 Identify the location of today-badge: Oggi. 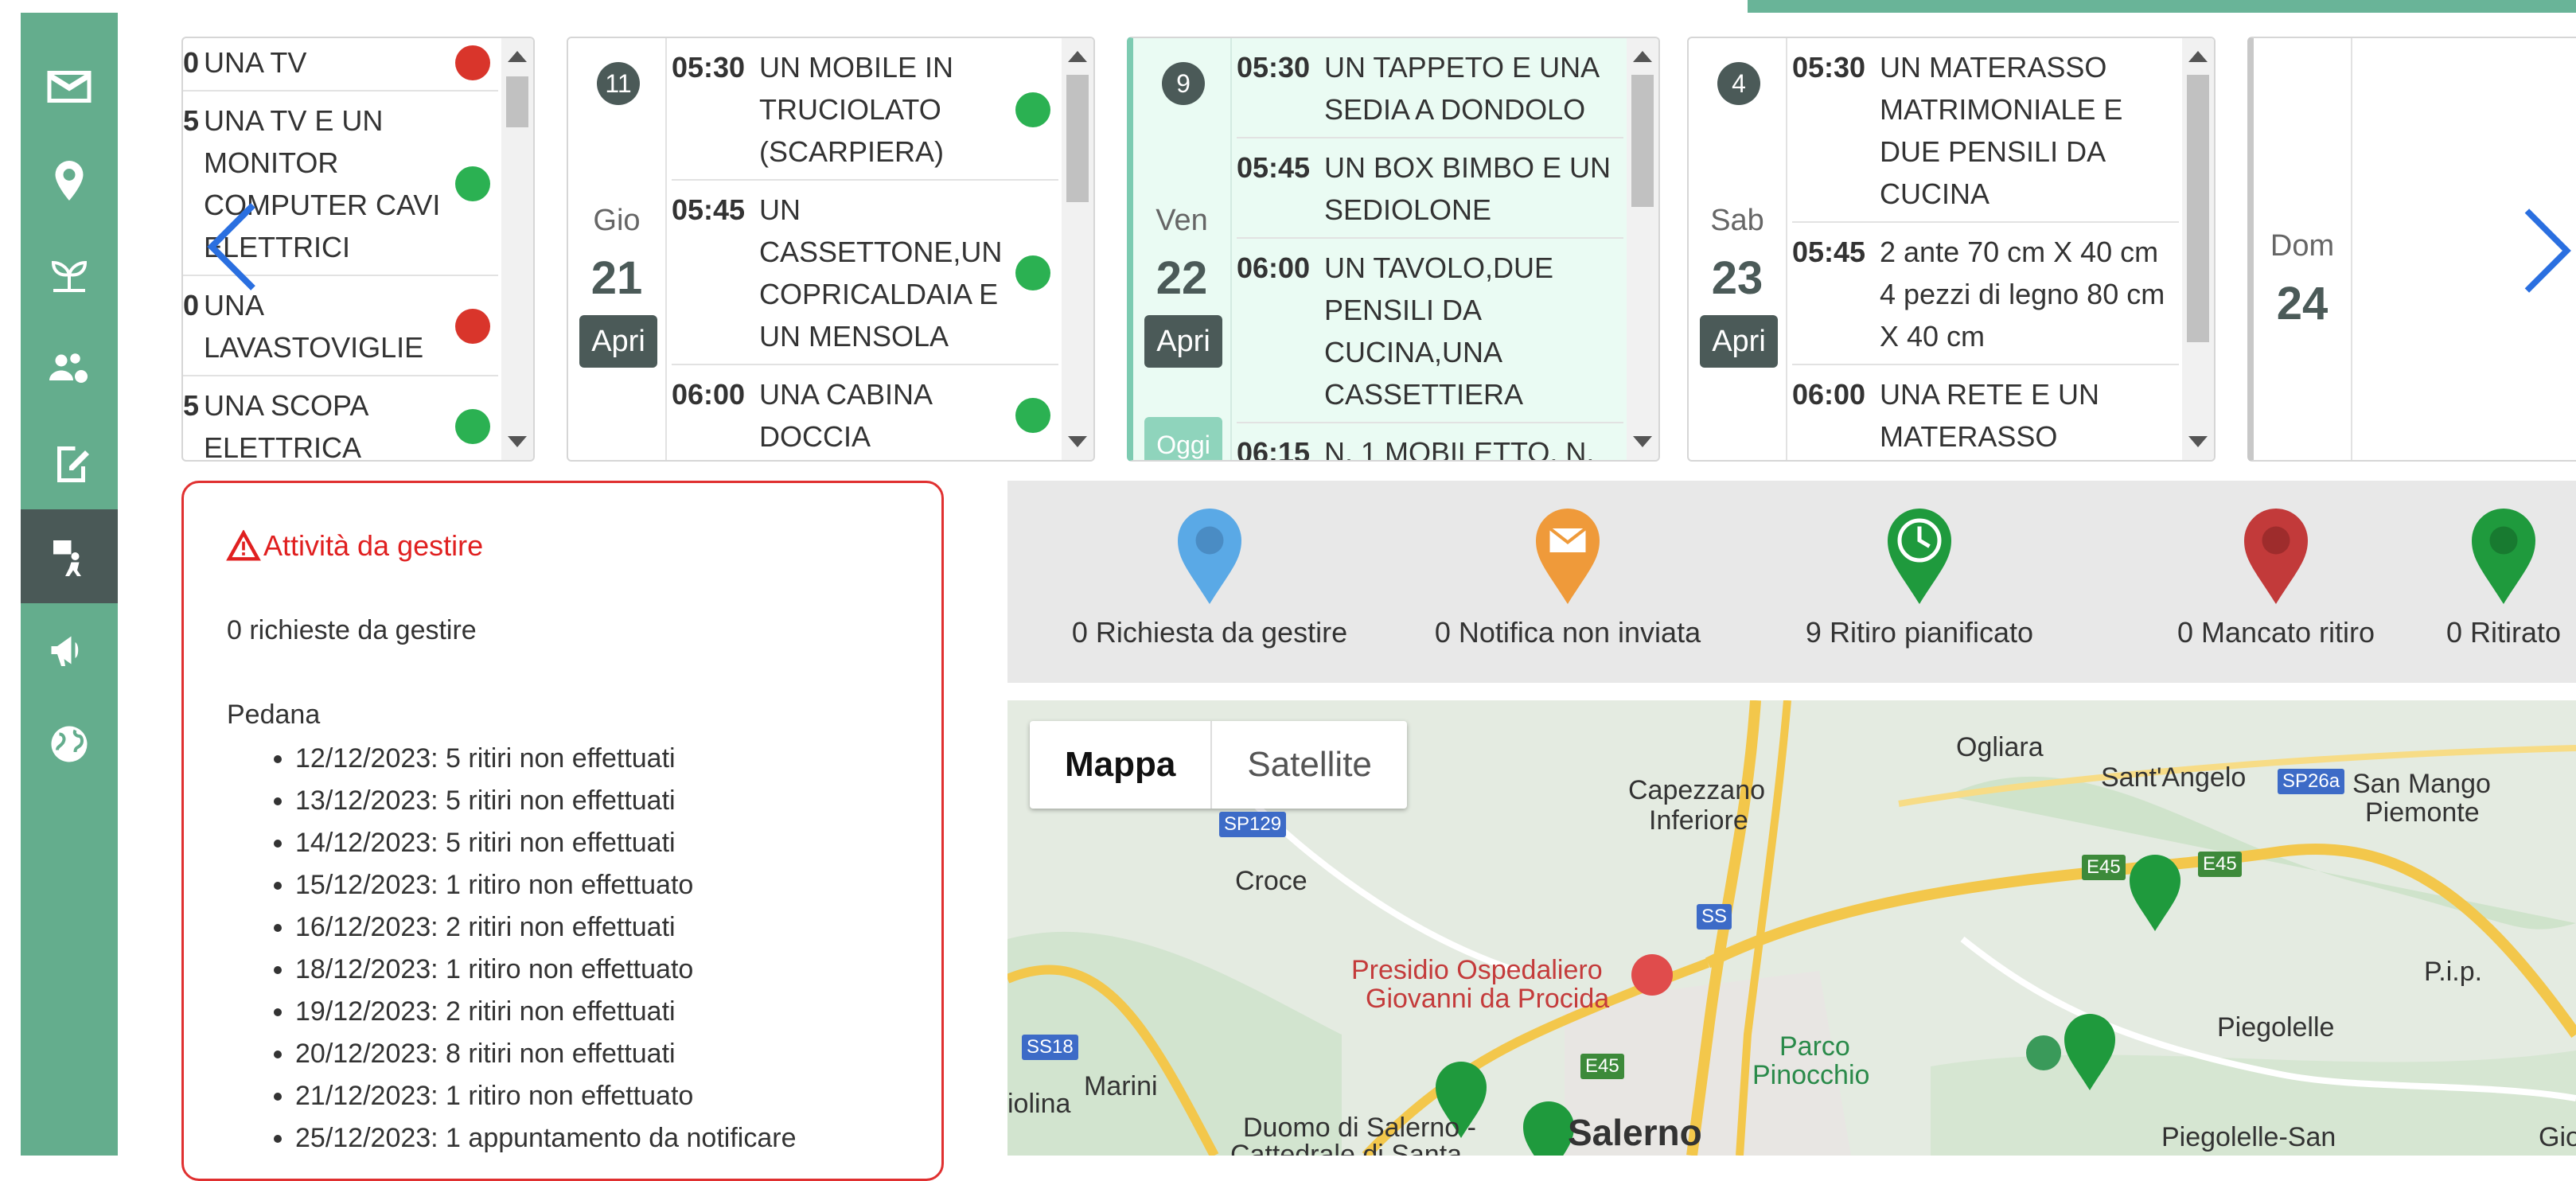
(1183, 438).